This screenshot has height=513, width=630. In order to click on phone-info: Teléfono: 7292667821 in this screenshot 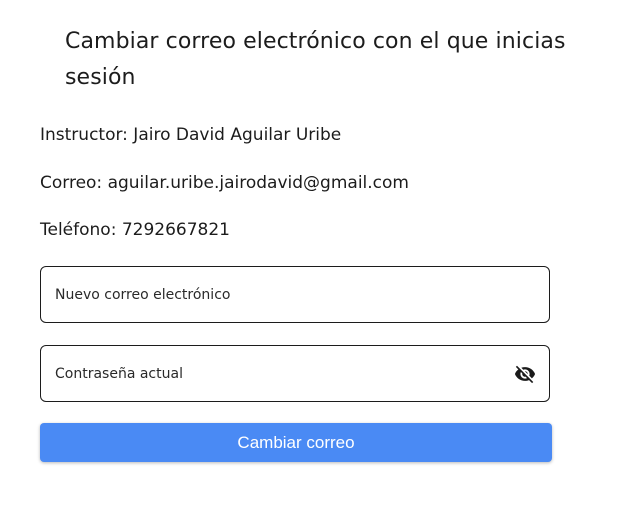, I will do `click(135, 230)`.